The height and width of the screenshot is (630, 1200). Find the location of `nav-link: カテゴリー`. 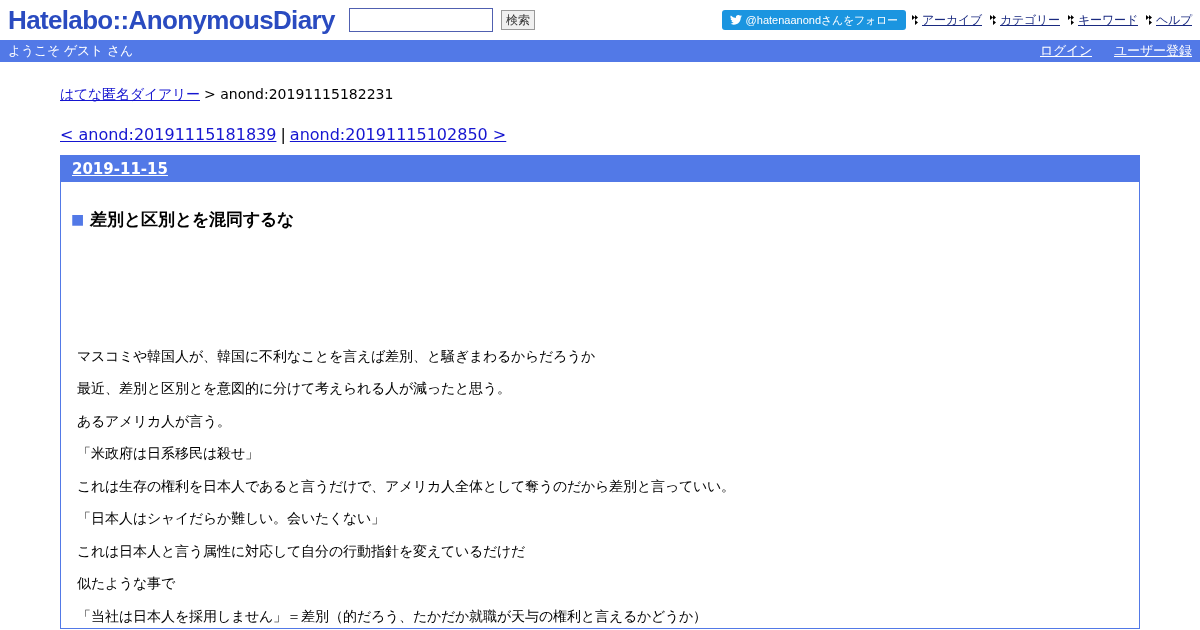

nav-link: カテゴリー is located at coordinates (1030, 20).